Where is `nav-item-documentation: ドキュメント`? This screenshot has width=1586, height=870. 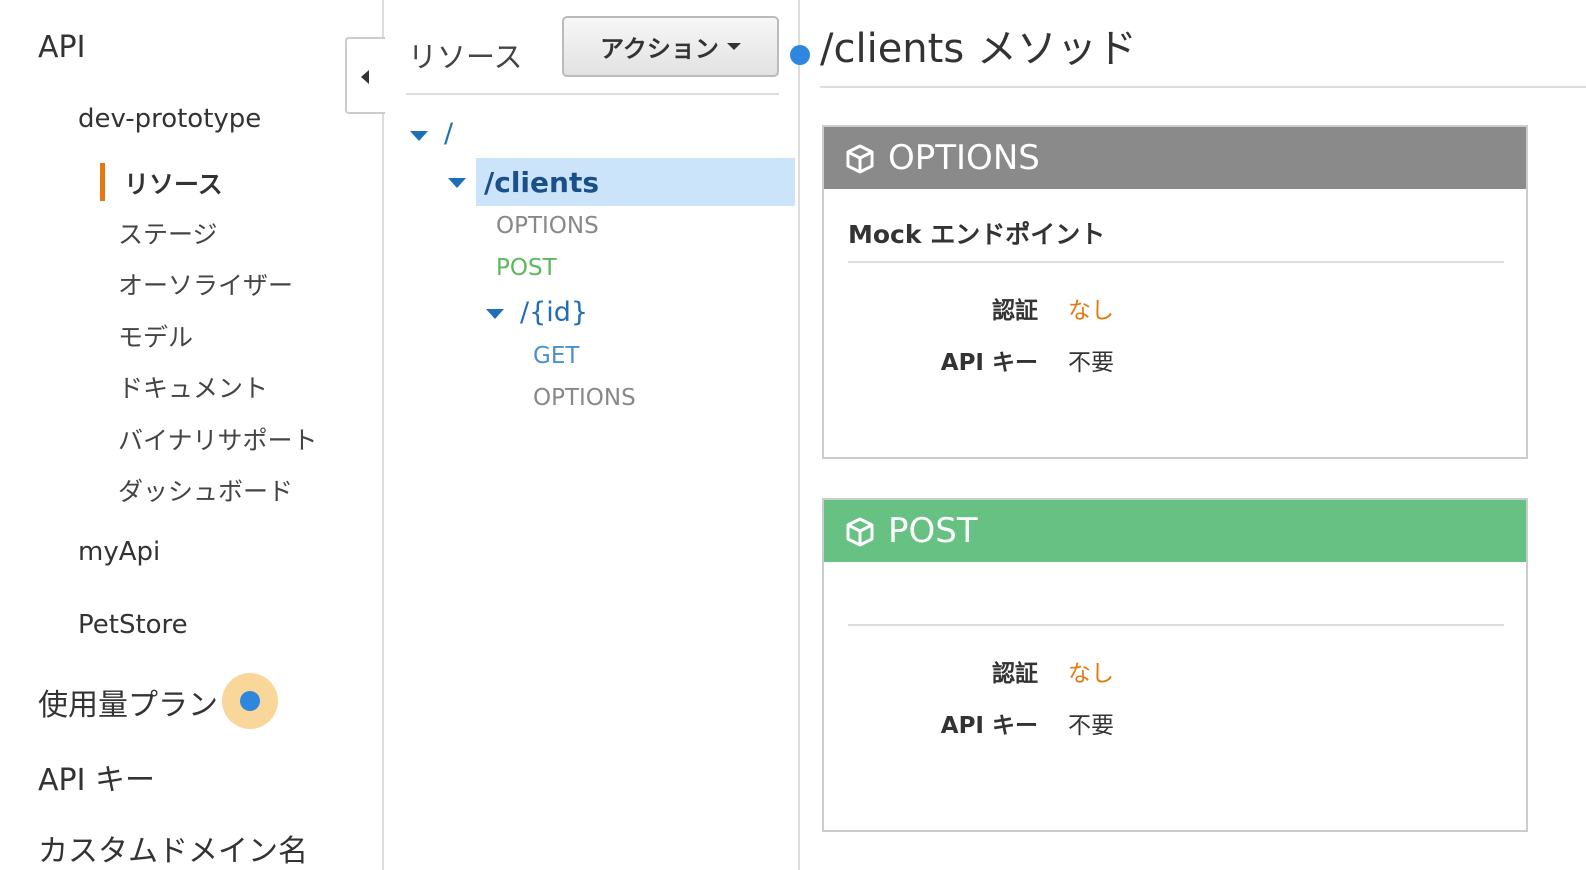
nav-item-documentation: ドキュメント is located at coordinates (193, 387).